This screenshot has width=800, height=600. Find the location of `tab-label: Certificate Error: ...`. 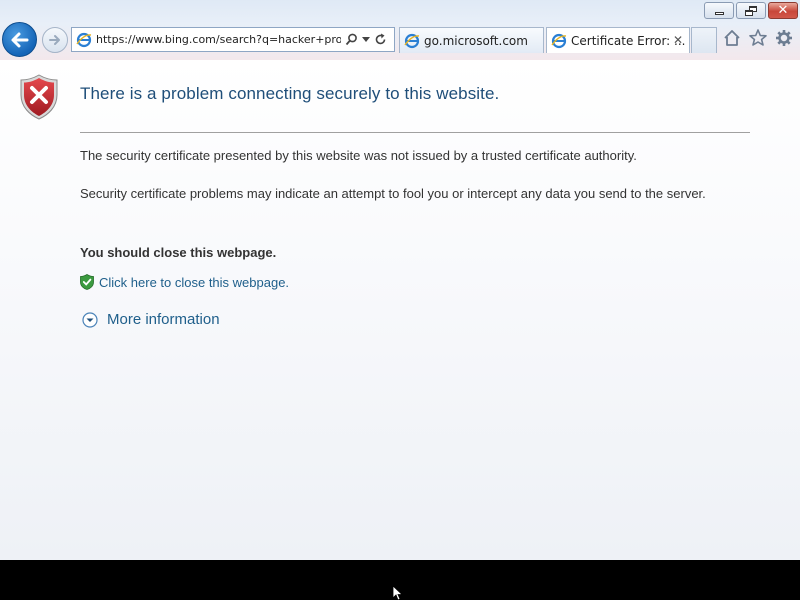

tab-label: Certificate Error: ... is located at coordinates (628, 40).